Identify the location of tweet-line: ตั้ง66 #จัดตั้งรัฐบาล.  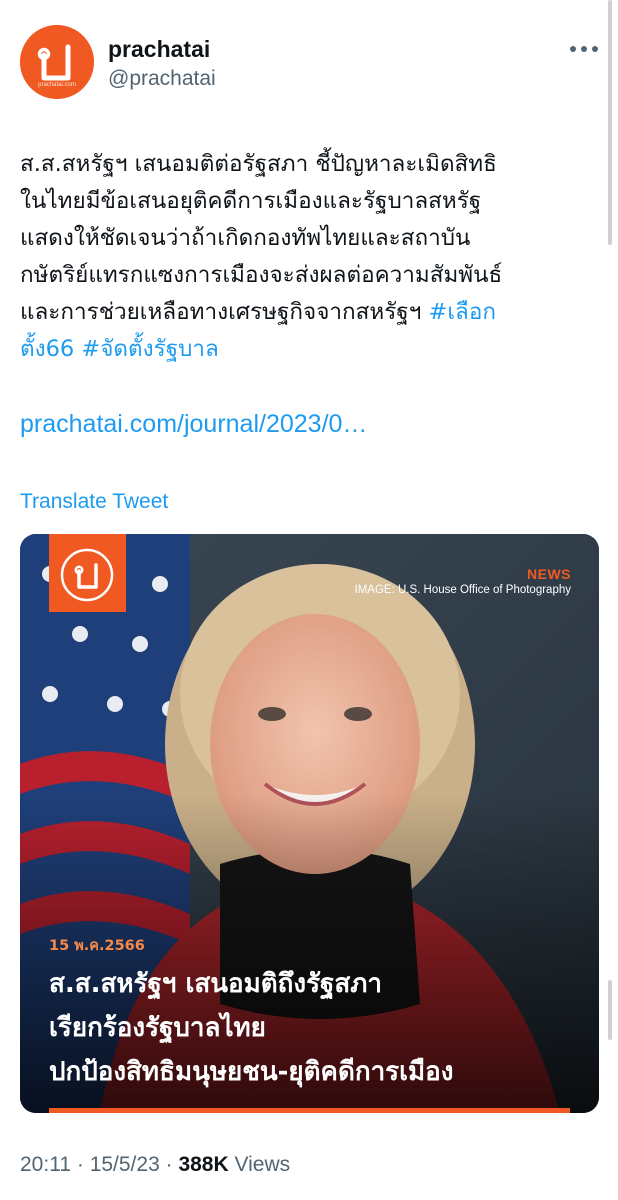
(310, 349).